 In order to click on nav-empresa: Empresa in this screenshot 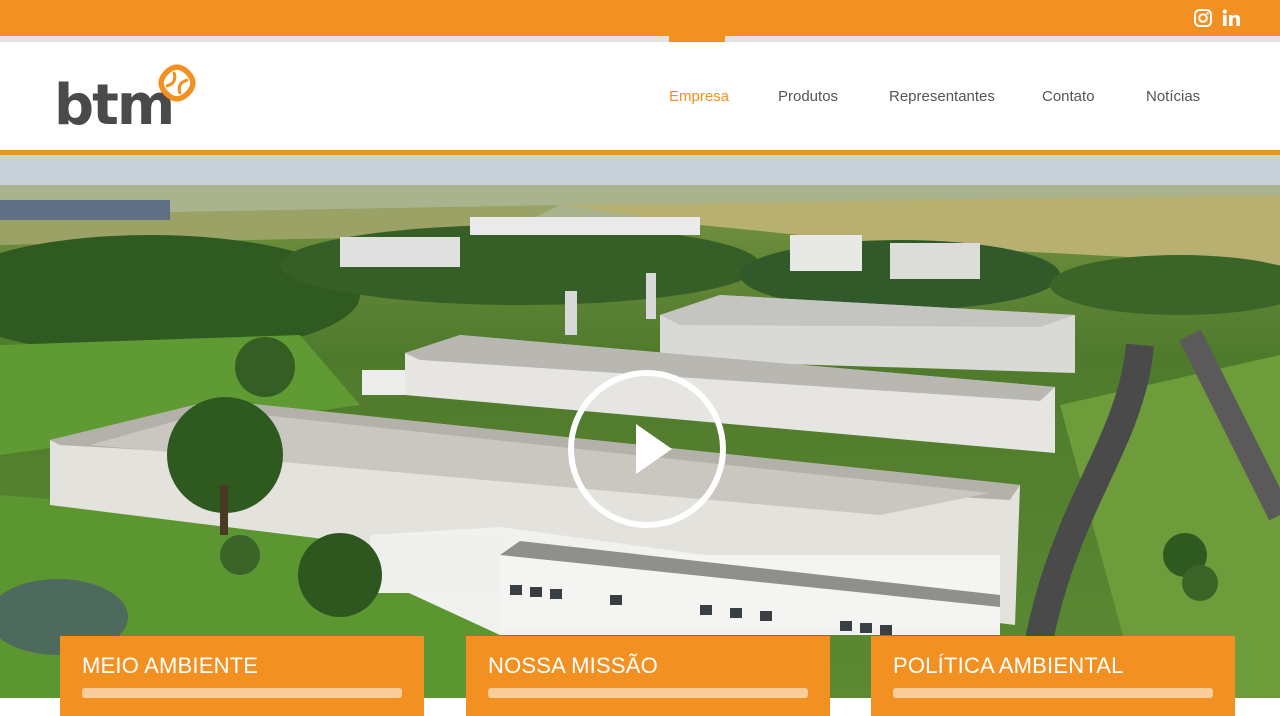, I will do `click(699, 96)`.